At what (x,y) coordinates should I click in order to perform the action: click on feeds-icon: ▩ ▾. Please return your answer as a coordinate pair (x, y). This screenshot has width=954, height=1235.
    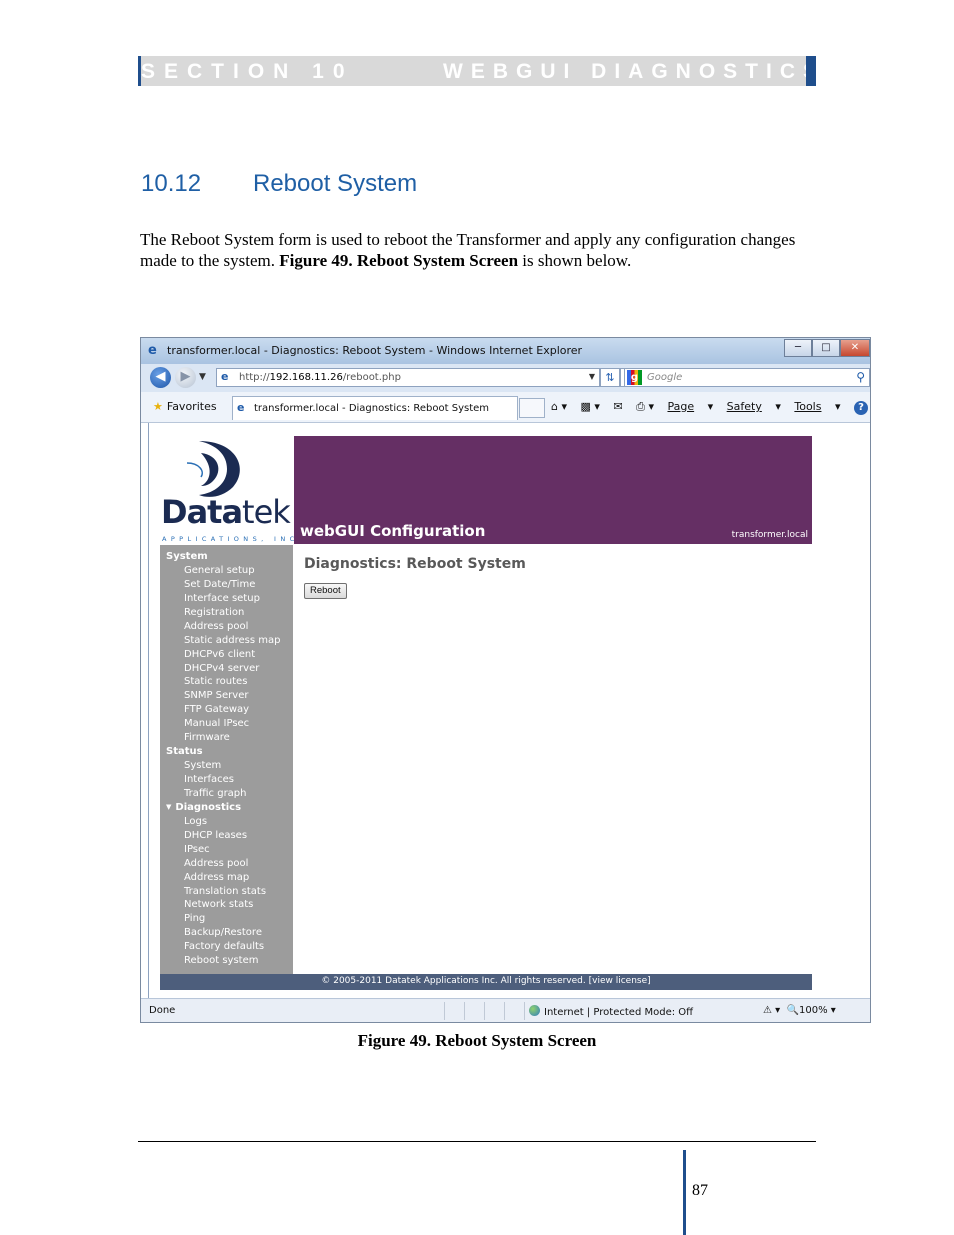
    Looking at the image, I should click on (590, 406).